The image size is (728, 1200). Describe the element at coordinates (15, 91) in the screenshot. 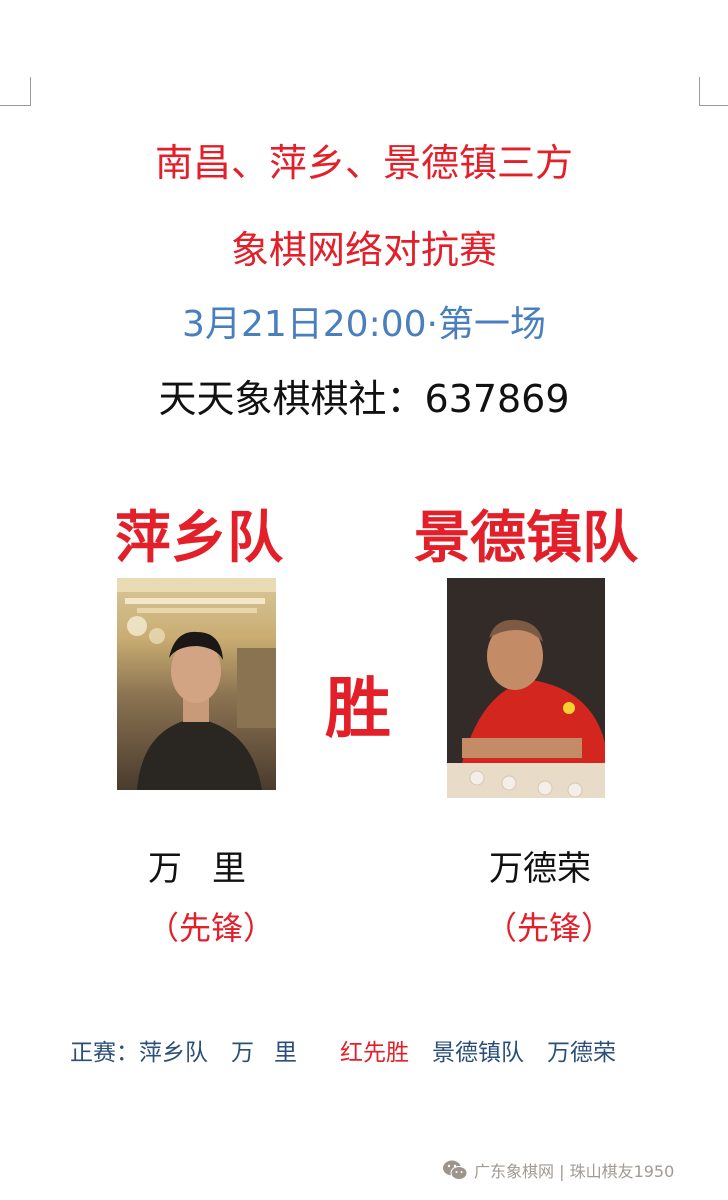

I see `corner-mark-left` at that location.